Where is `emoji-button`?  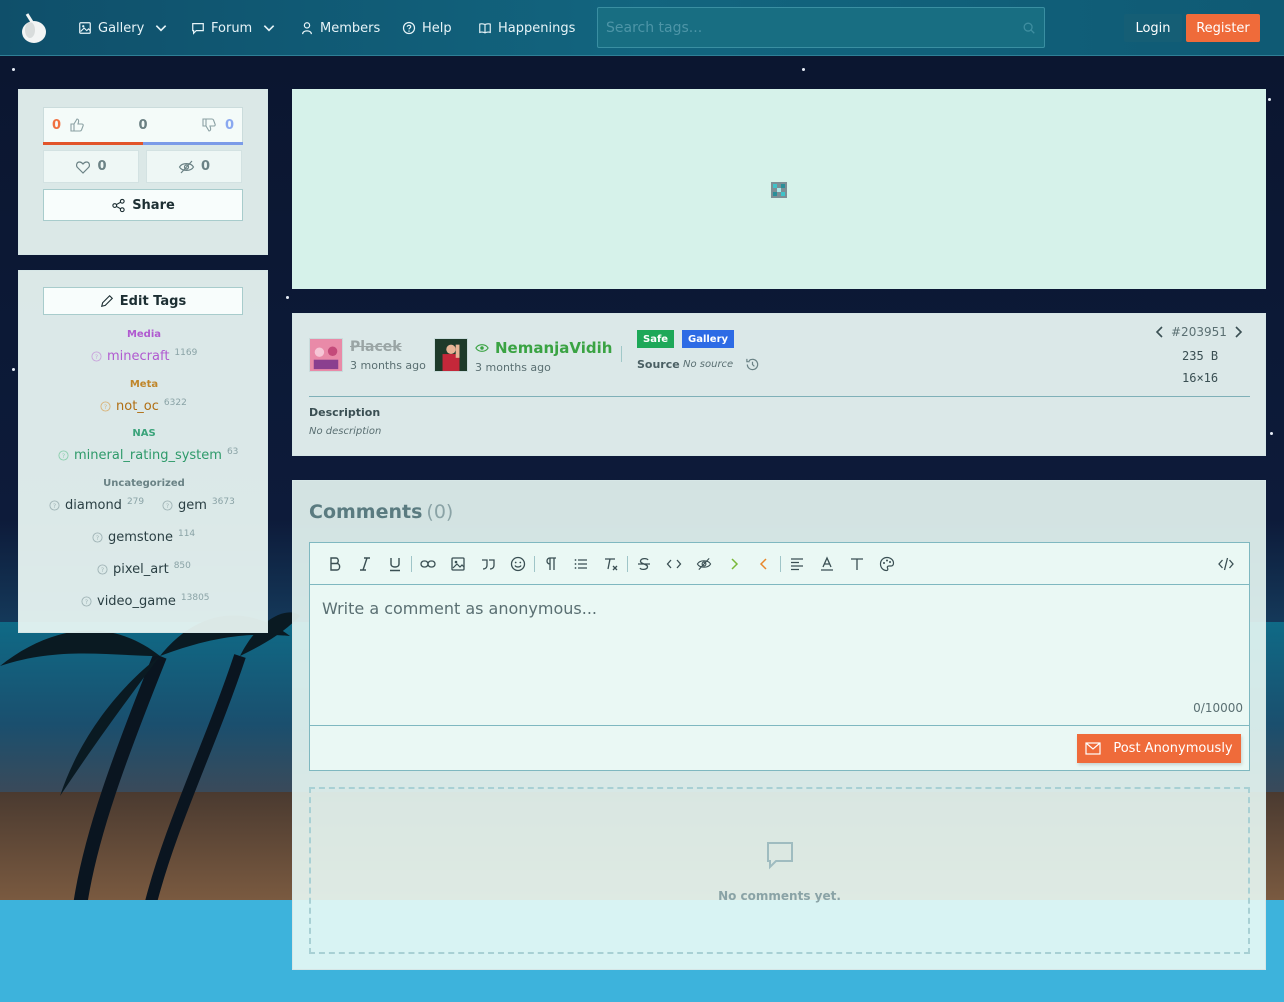 emoji-button is located at coordinates (518, 564).